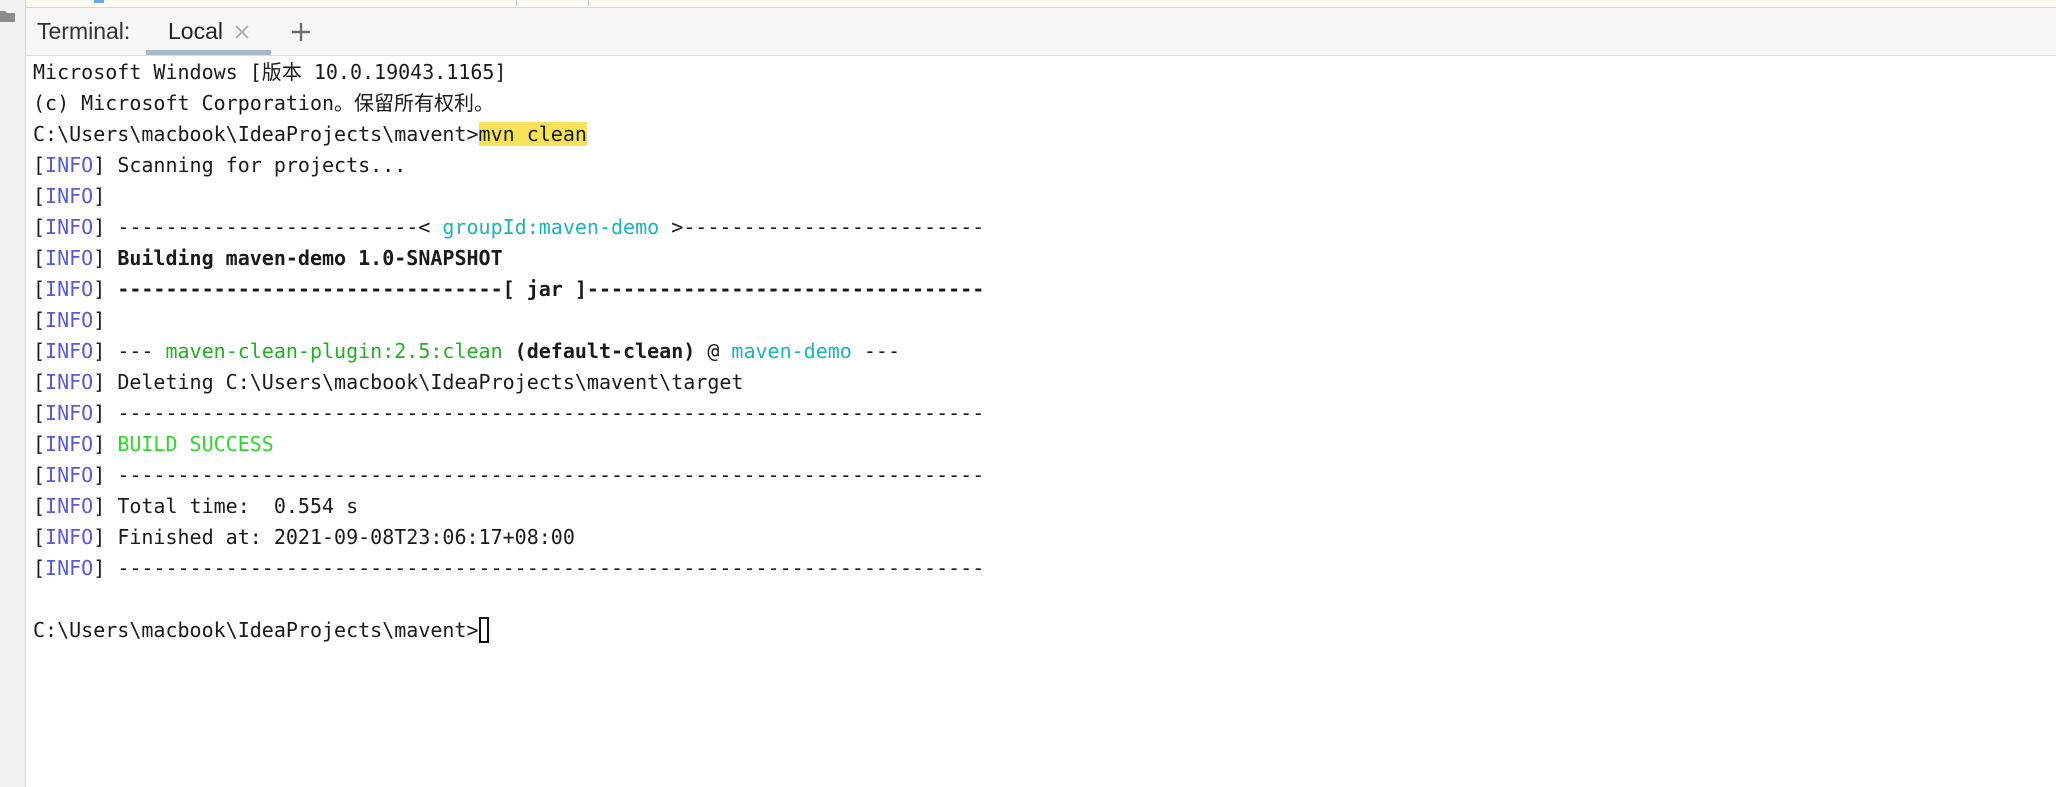 This screenshot has width=2056, height=787. Describe the element at coordinates (7, 15) in the screenshot. I see `folder-icon` at that location.